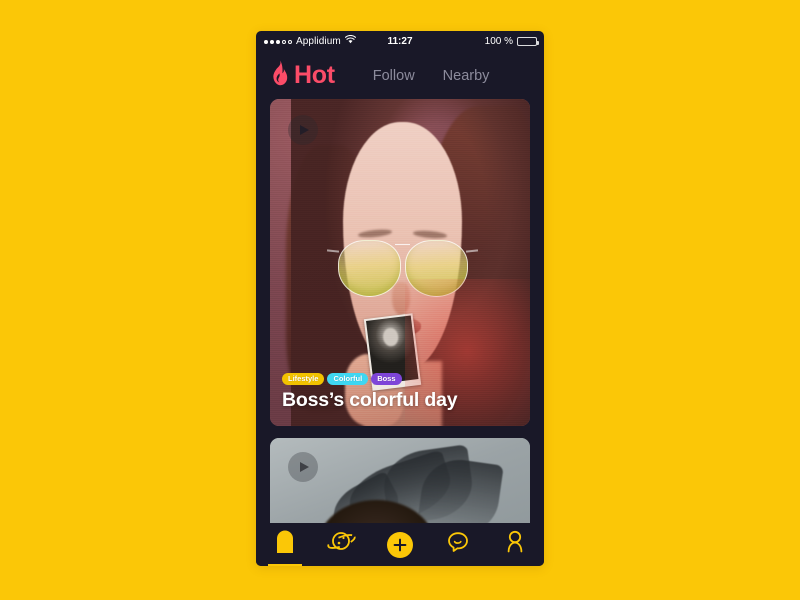 This screenshot has width=800, height=600. What do you see at coordinates (466, 76) in the screenshot?
I see `nav-link-nearby: Nearby` at bounding box center [466, 76].